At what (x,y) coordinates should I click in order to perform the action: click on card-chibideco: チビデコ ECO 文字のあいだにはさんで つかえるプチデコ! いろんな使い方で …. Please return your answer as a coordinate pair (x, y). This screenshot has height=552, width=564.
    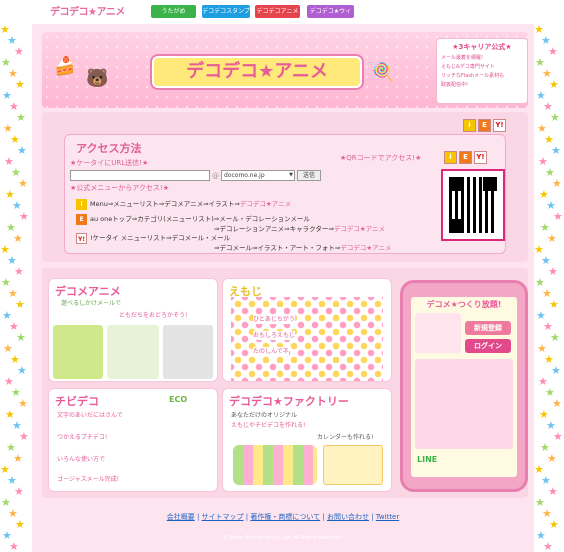
    Looking at the image, I should click on (133, 440).